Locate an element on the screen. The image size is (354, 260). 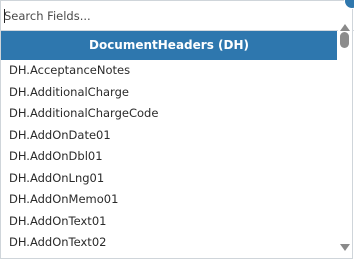
text-caret is located at coordinates (4, 16).